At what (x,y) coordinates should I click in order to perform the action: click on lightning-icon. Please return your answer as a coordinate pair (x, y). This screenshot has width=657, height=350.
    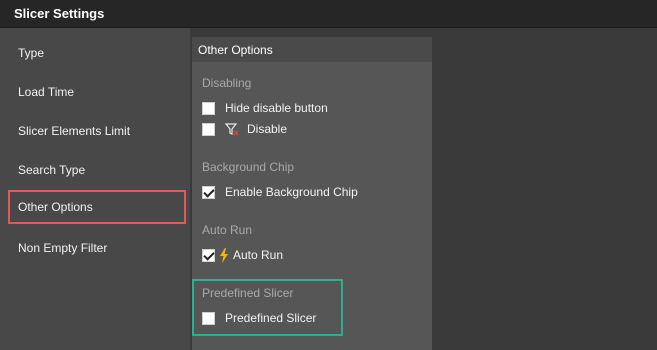
    Looking at the image, I should click on (224, 255).